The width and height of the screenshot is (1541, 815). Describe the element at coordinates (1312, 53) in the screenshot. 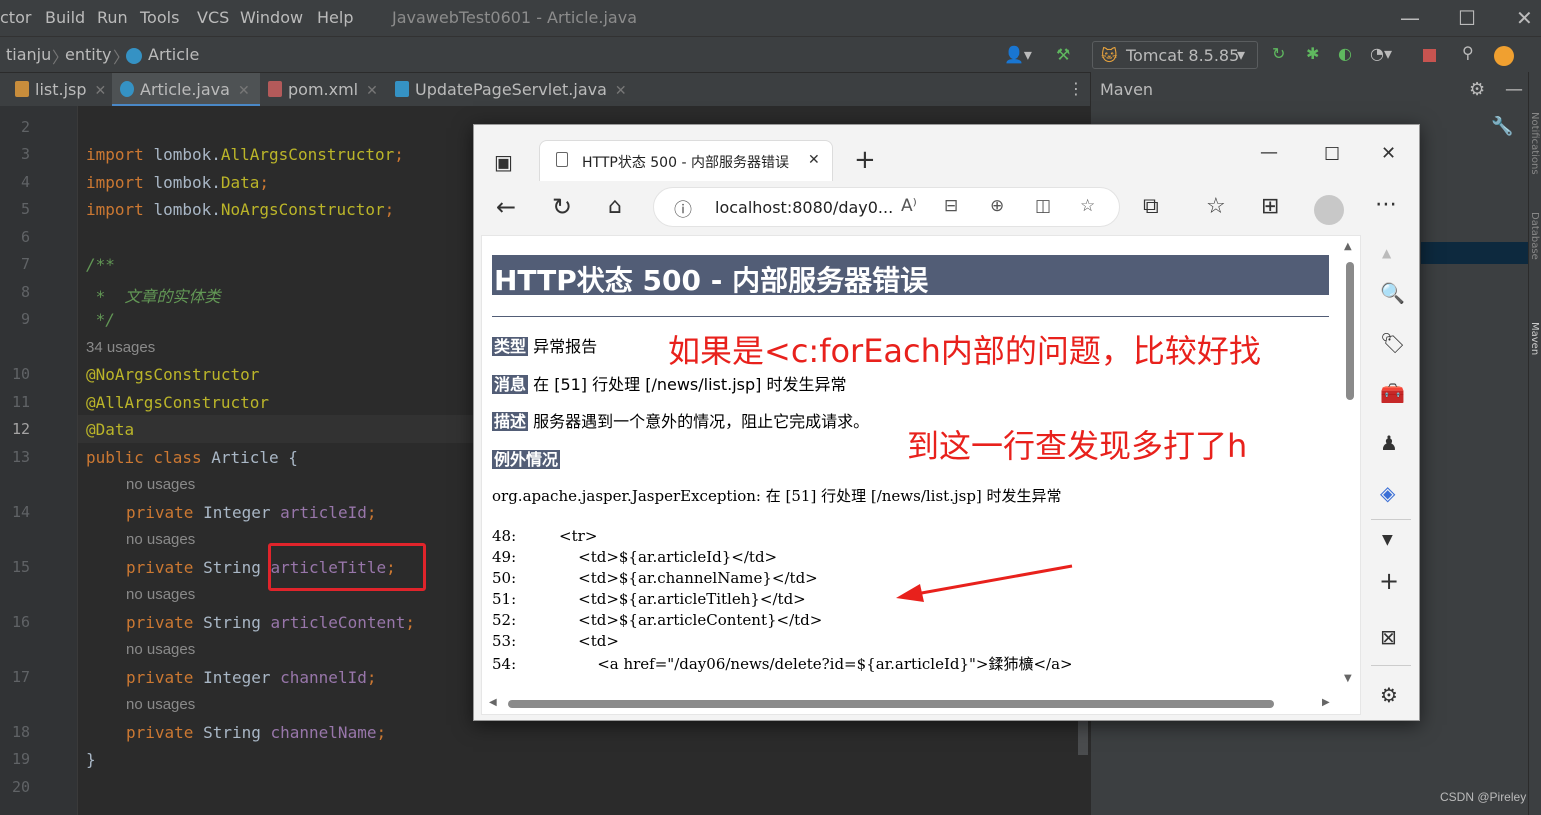

I see `debug-icon: ✱` at that location.